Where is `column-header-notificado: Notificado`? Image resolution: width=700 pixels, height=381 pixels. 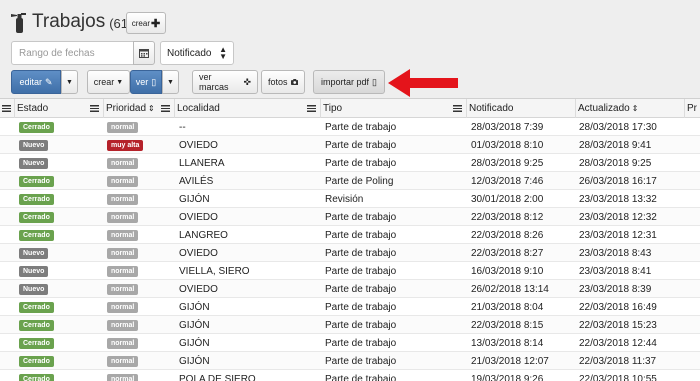
column-header-notificado: Notificado is located at coordinates (521, 108).